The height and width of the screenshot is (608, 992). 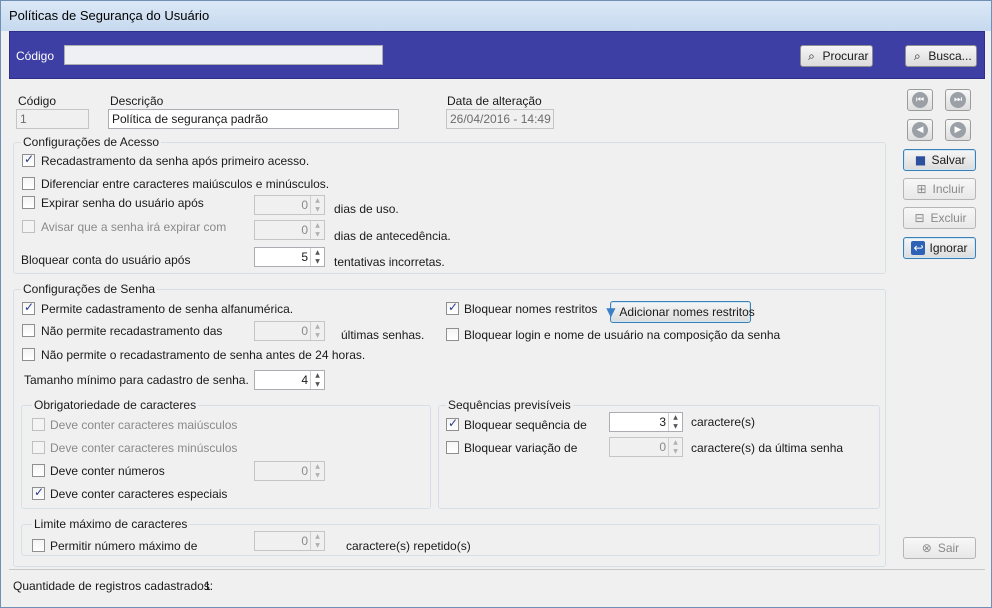 I want to click on records-count-value: 1, so click(x=207, y=586).